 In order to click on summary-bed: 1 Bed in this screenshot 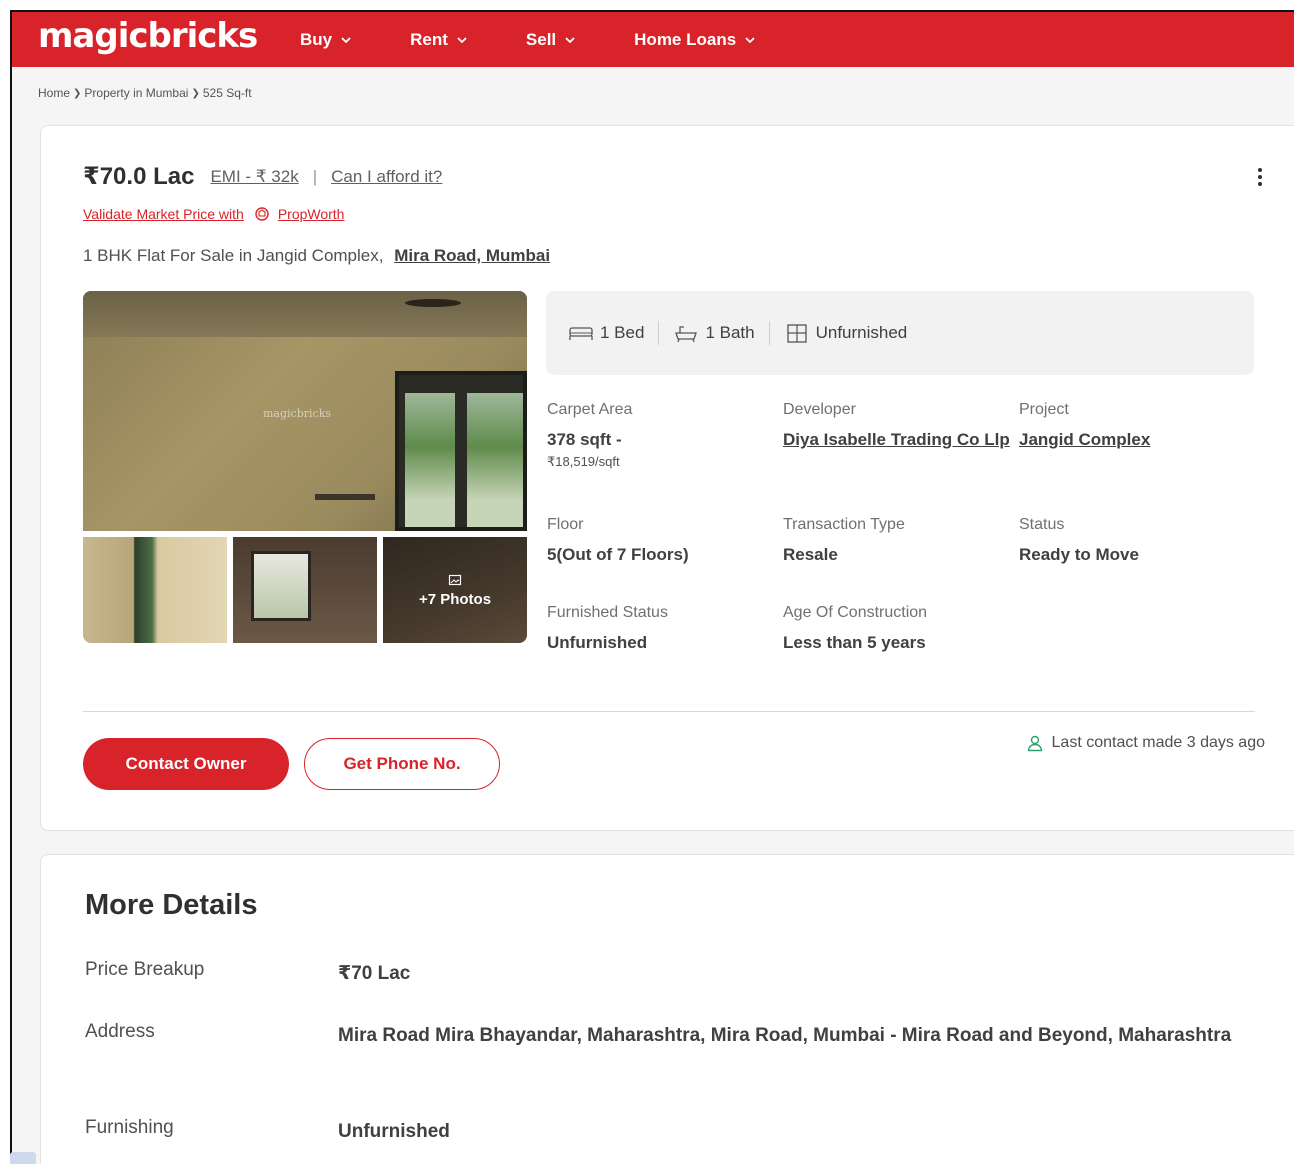, I will do `click(606, 333)`.